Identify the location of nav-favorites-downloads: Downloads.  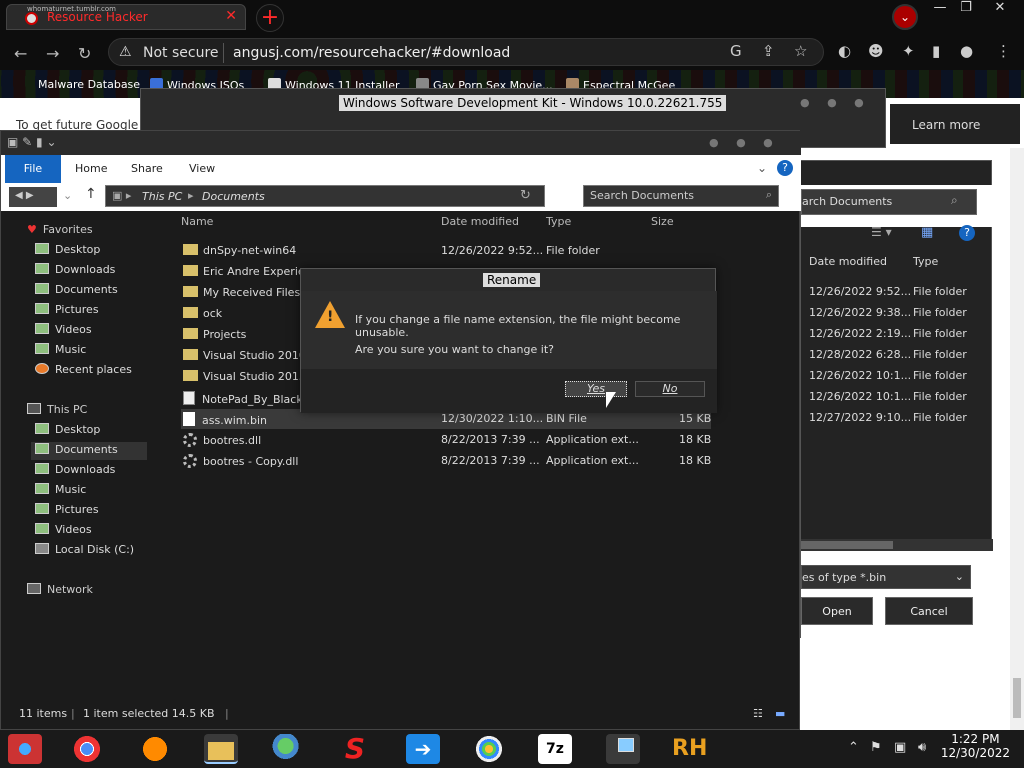
(75, 269).